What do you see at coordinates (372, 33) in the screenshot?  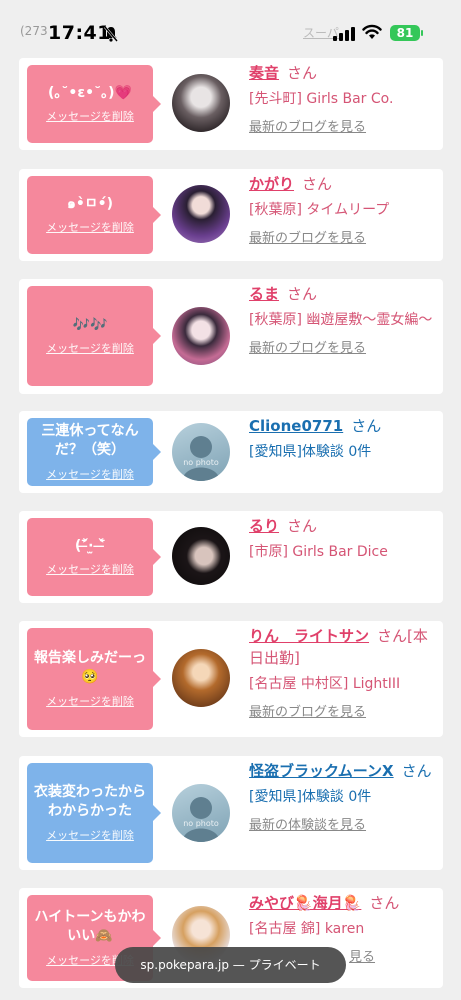 I see `wifi-icon` at bounding box center [372, 33].